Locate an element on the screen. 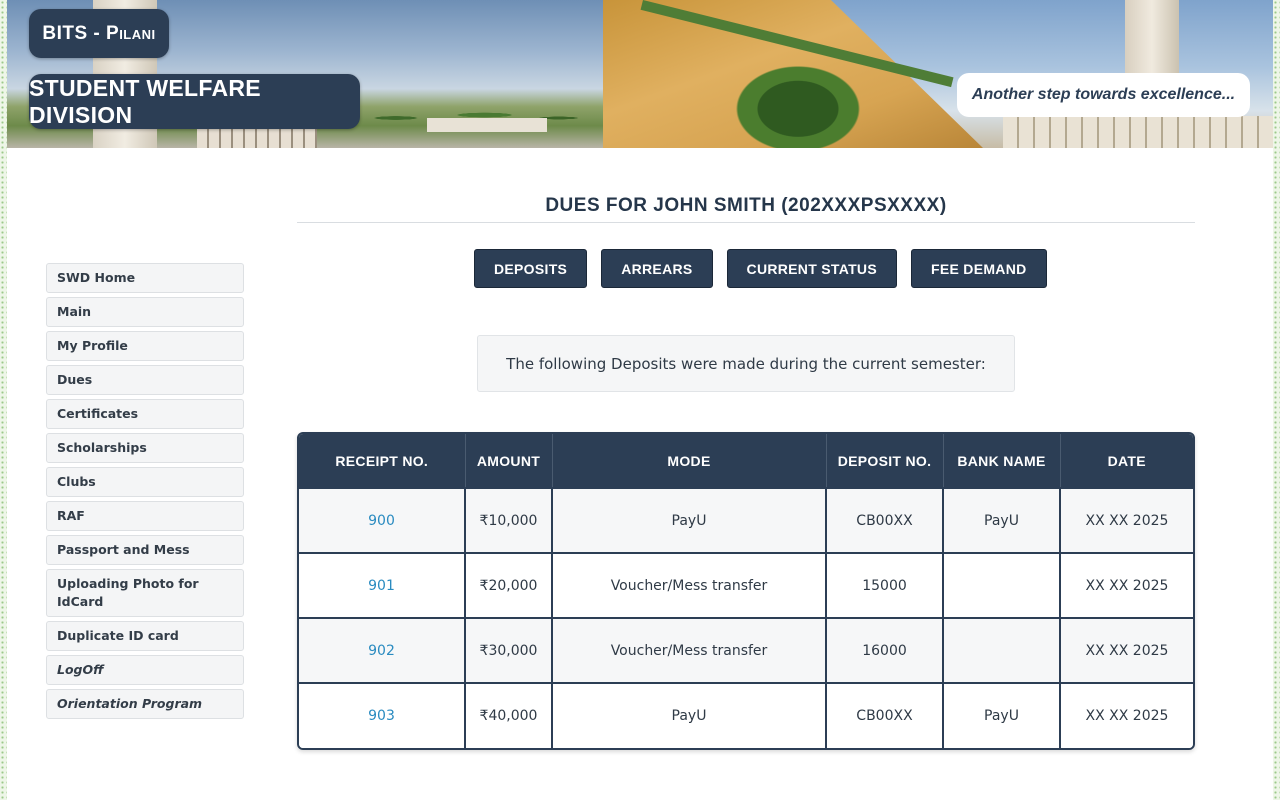 The height and width of the screenshot is (800, 1280). sidebar-item-upload-photo: Uploading Photo for IdCard is located at coordinates (145, 593).